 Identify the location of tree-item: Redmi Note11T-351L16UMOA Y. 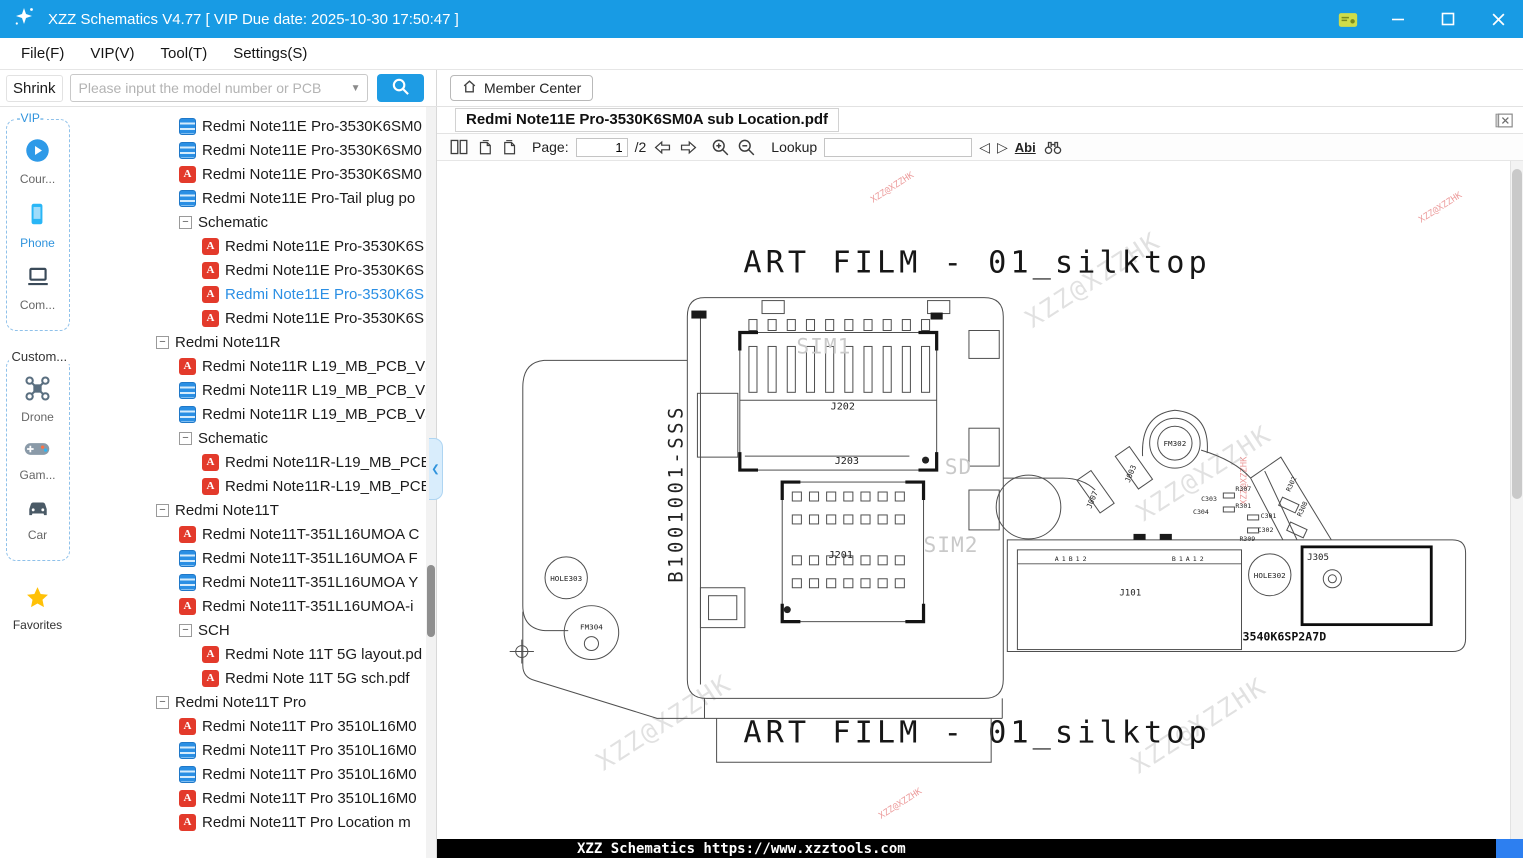
(255, 582).